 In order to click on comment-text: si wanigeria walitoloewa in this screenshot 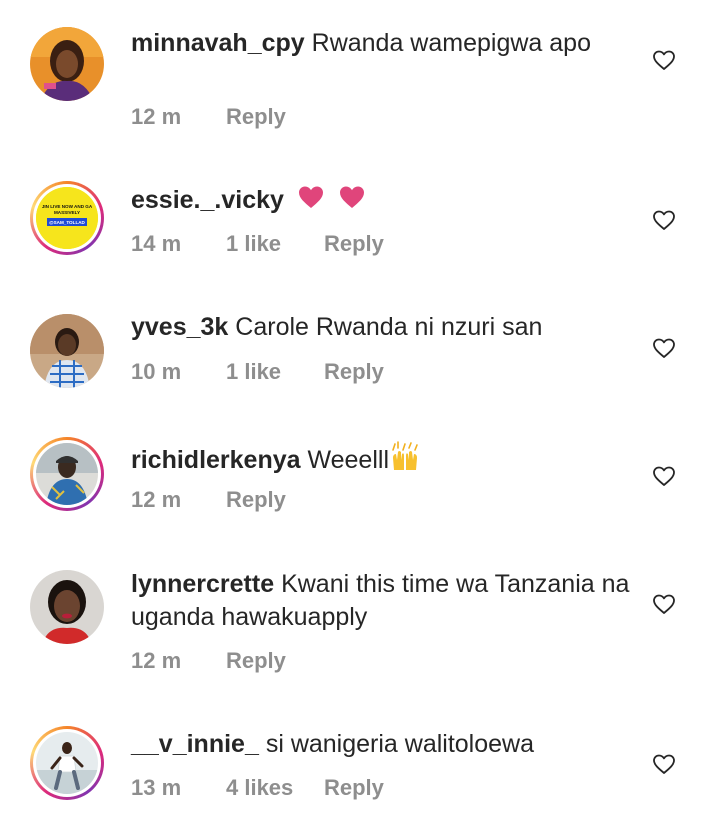, I will do `click(400, 744)`.